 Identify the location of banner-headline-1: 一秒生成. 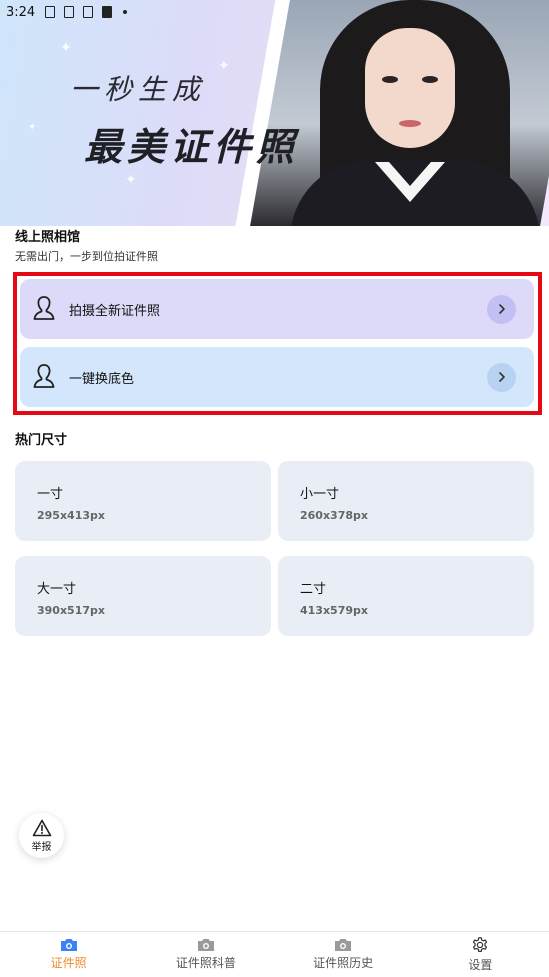
(138, 89).